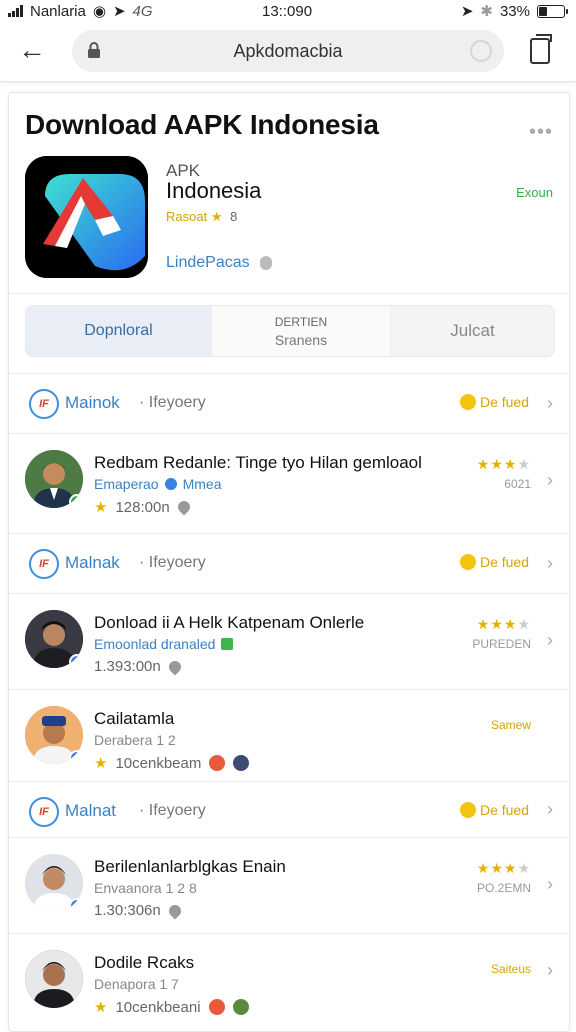 The width and height of the screenshot is (576, 1032). I want to click on clock: 13::090, so click(287, 11).